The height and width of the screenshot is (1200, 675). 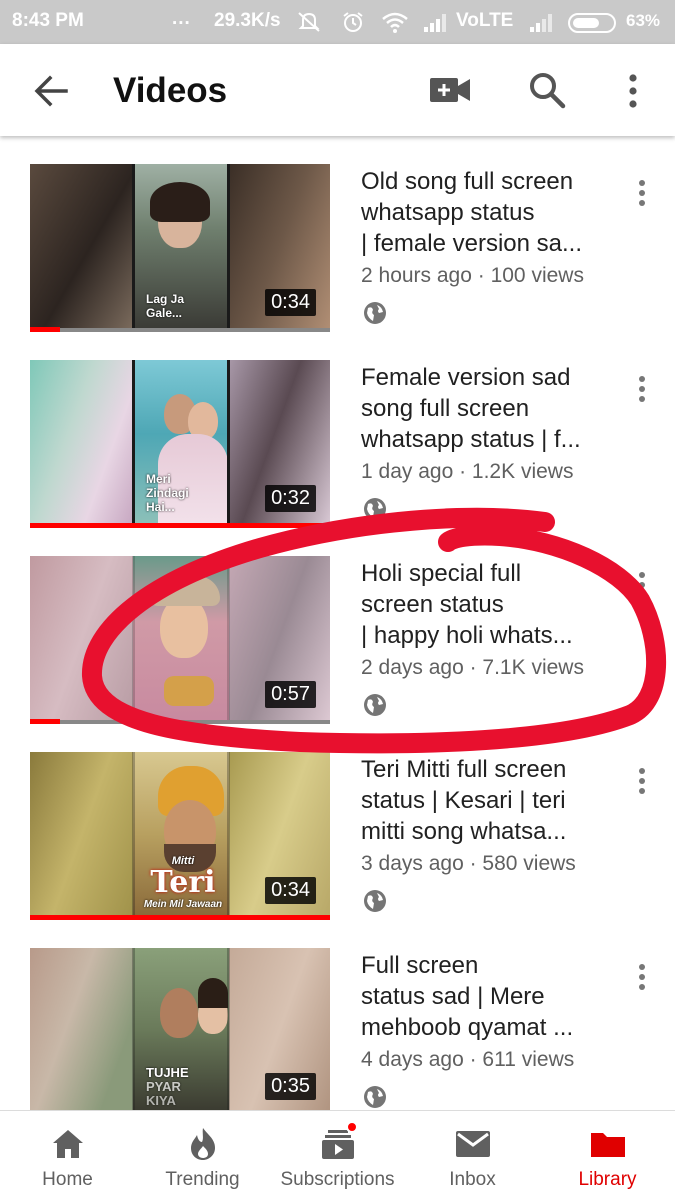 What do you see at coordinates (290, 1086) in the screenshot?
I see `video-duration: 0:35` at bounding box center [290, 1086].